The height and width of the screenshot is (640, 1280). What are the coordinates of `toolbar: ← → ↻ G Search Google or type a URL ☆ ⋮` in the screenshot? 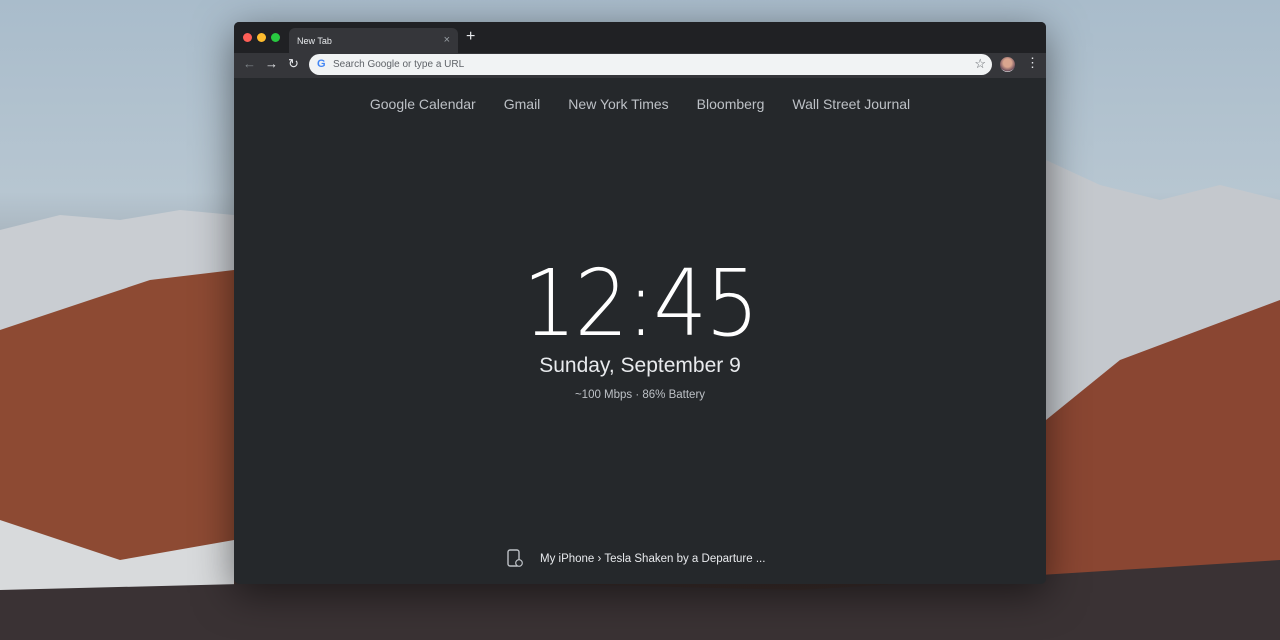 It's located at (640, 65).